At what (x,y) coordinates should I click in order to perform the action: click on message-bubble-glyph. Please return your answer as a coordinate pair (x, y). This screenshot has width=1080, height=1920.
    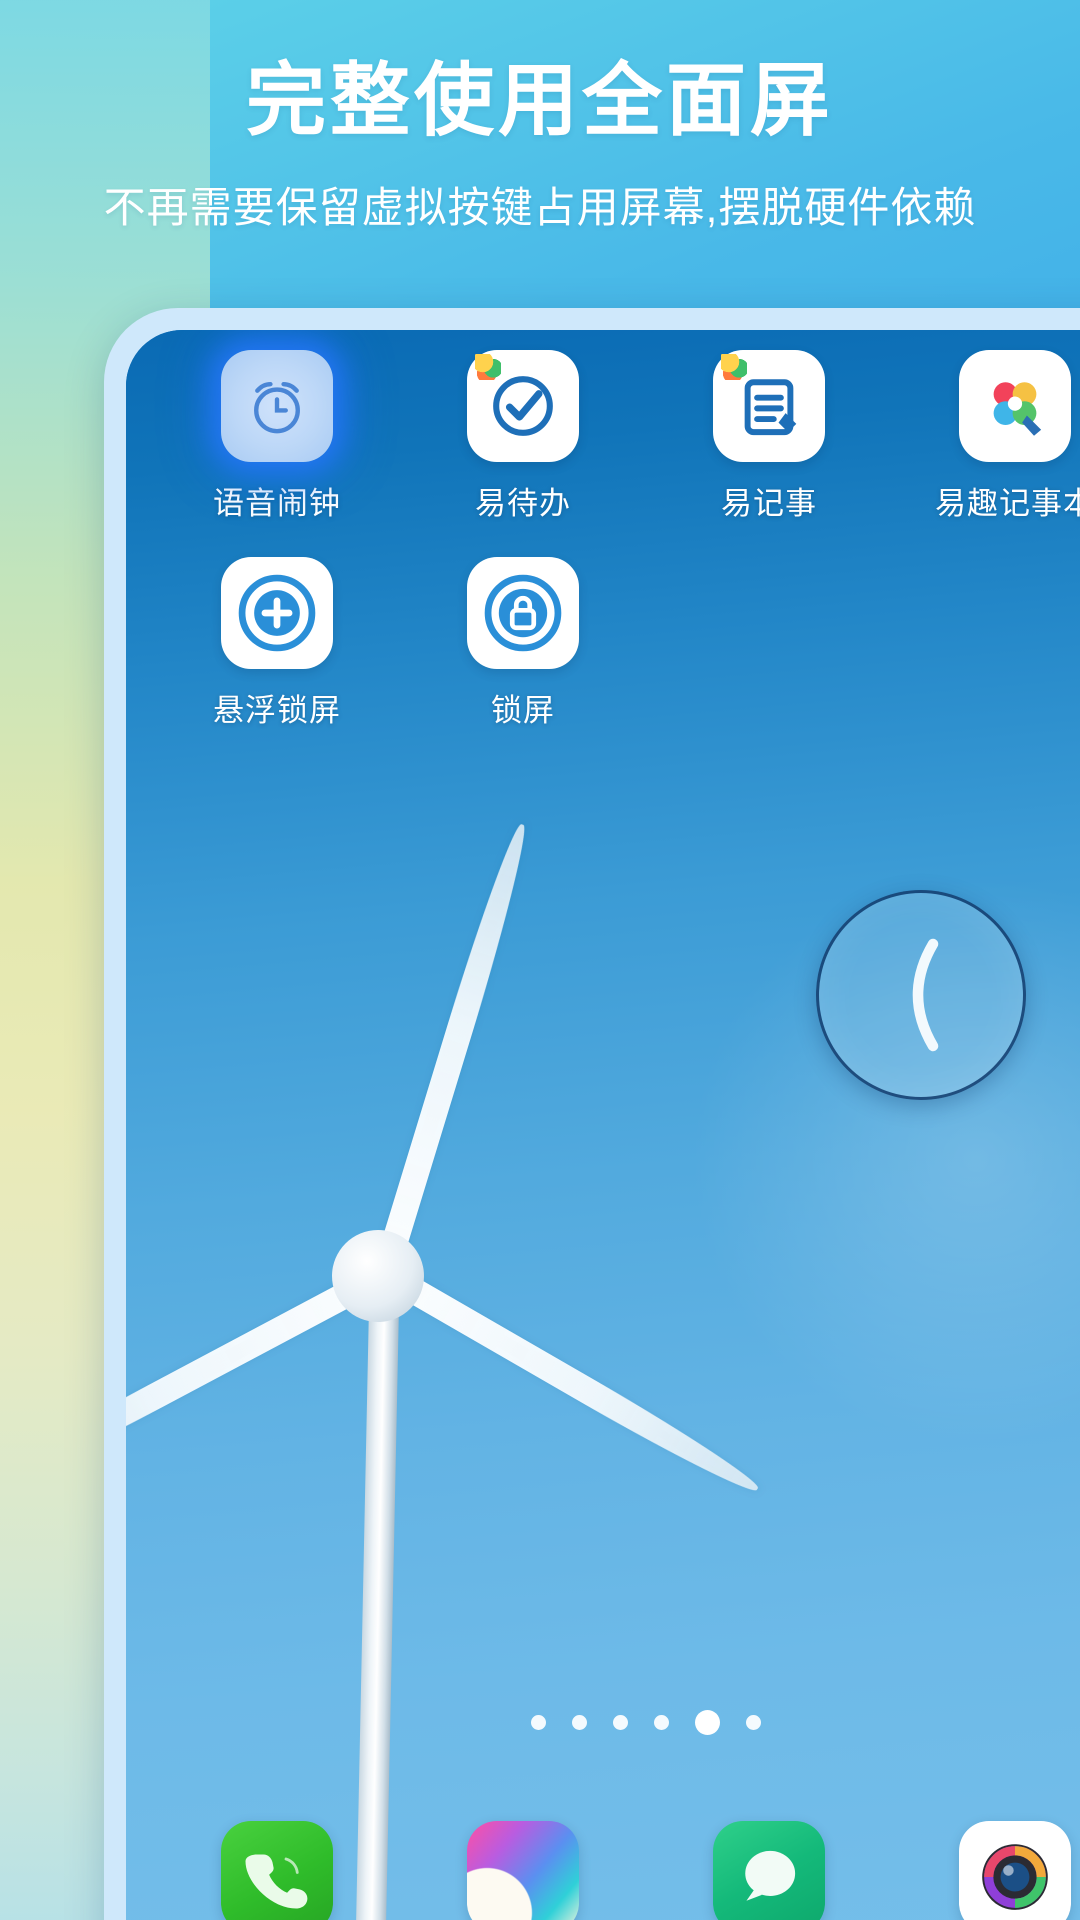
    Looking at the image, I should click on (770, 1875).